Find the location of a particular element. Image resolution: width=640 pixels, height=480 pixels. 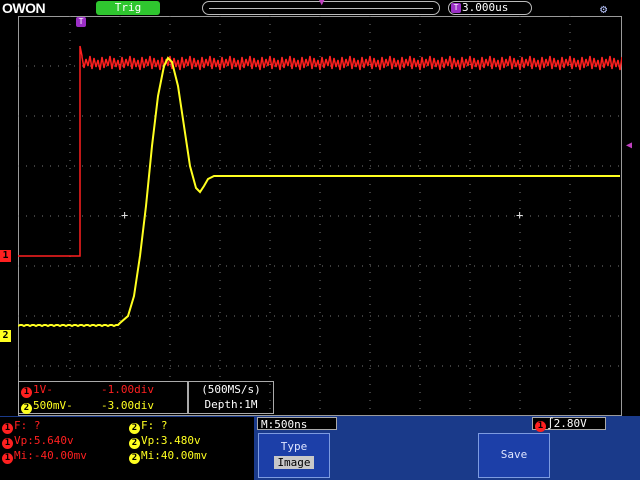

time-offset-value: 3.000us is located at coordinates (485, 7).